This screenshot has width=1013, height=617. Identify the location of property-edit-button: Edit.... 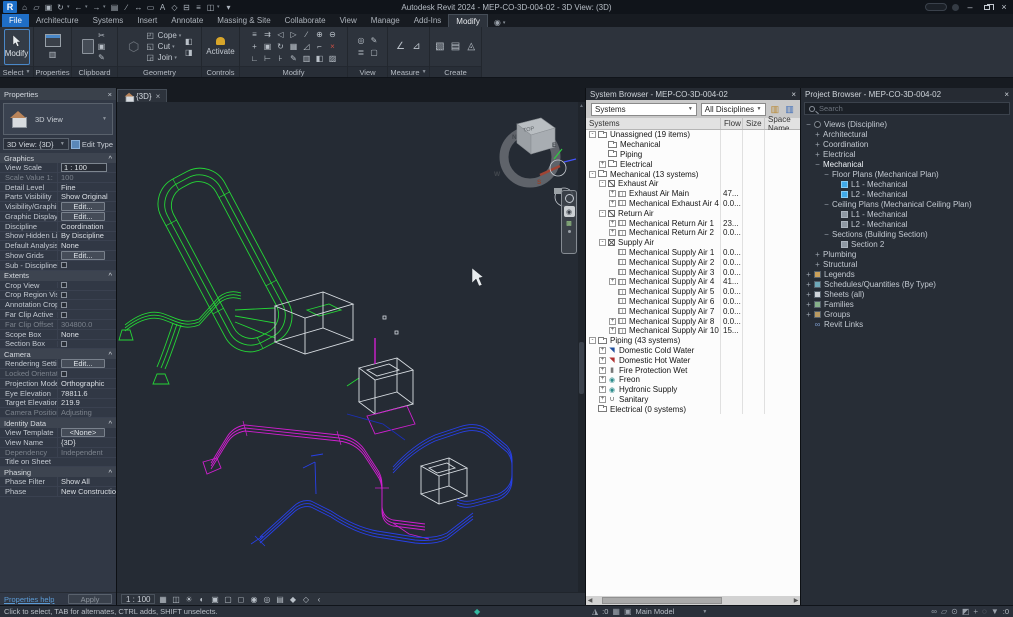
(83, 364).